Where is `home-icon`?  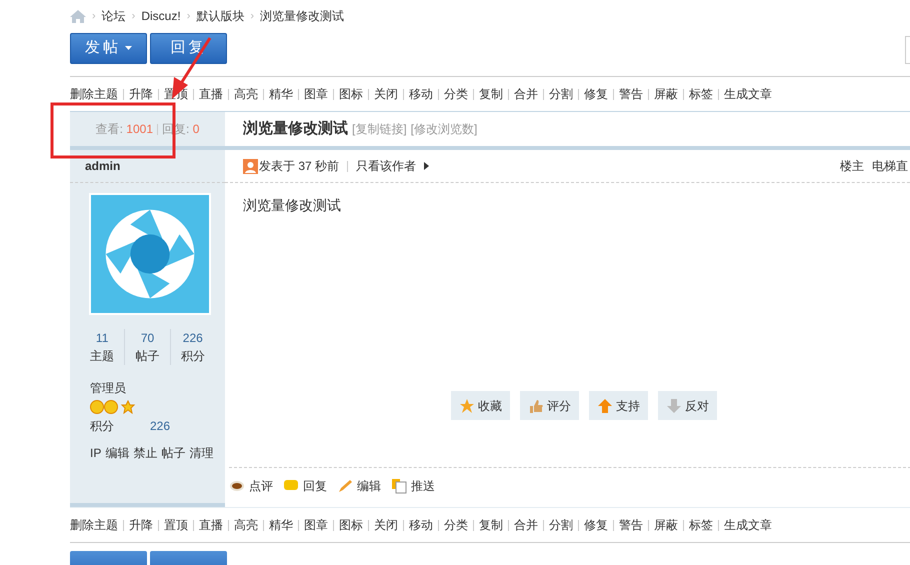 home-icon is located at coordinates (78, 16).